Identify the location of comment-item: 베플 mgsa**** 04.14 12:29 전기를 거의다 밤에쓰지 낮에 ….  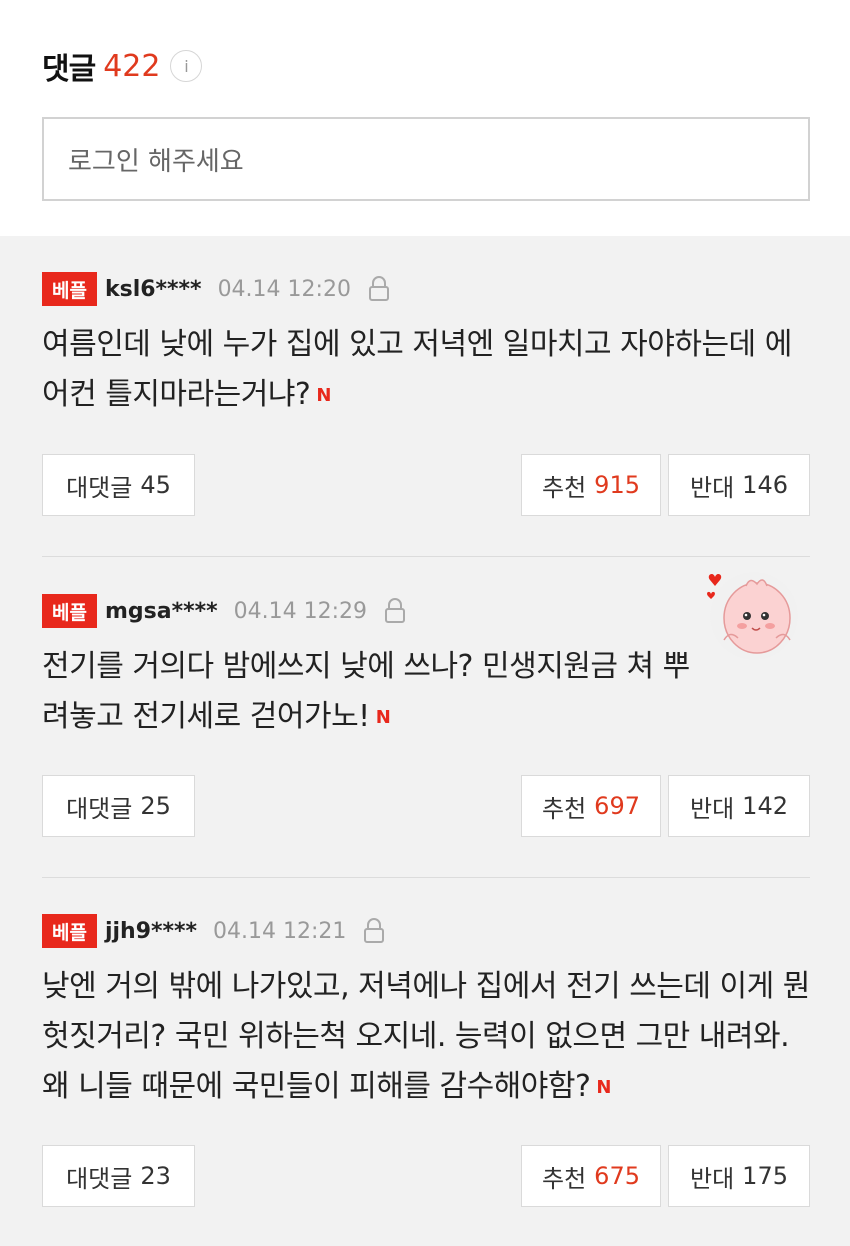
(426, 657).